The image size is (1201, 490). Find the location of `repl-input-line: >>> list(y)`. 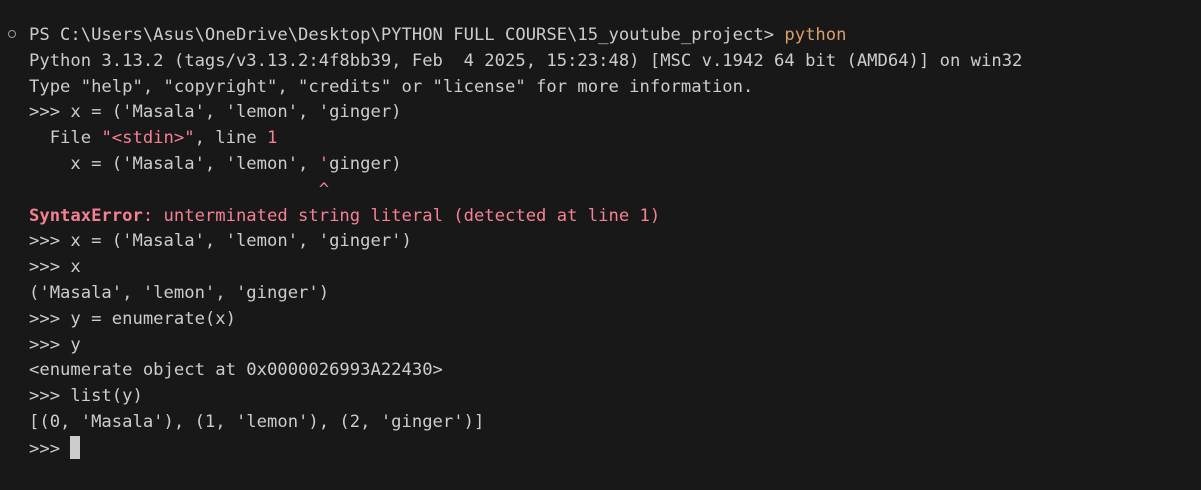

repl-input-line: >>> list(y) is located at coordinates (86, 396).